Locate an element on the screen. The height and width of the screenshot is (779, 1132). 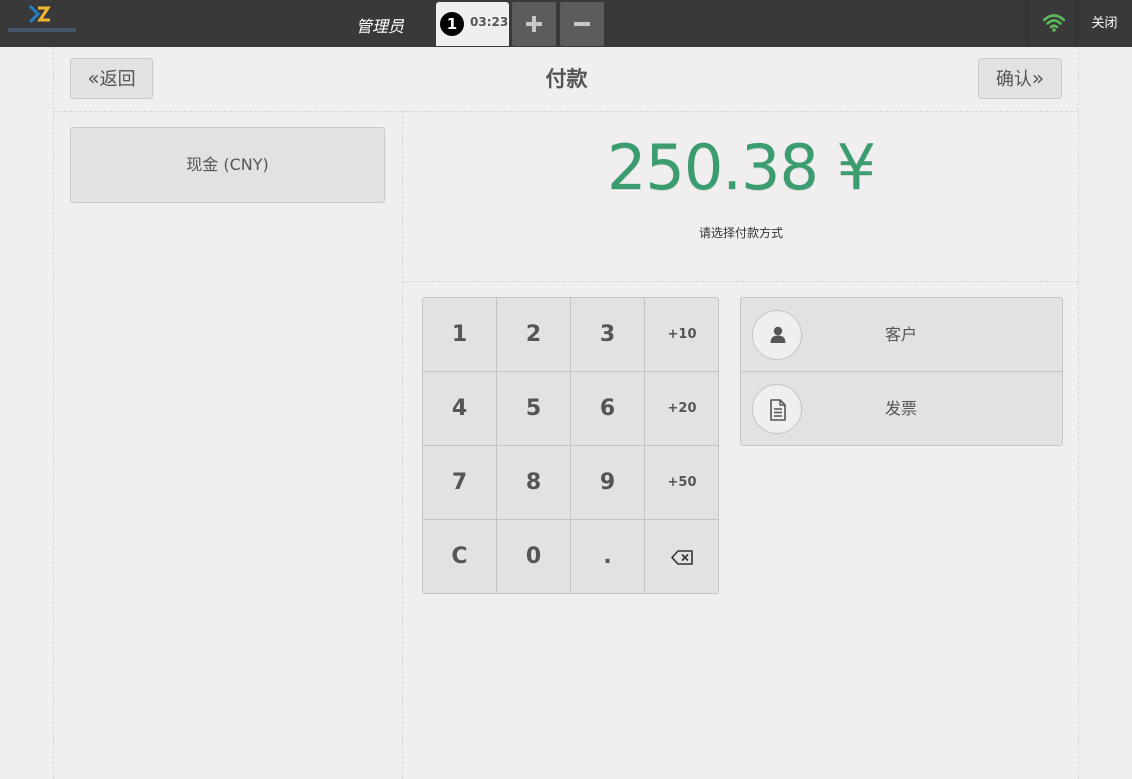
numpad-key-8: 8 is located at coordinates (534, 483).